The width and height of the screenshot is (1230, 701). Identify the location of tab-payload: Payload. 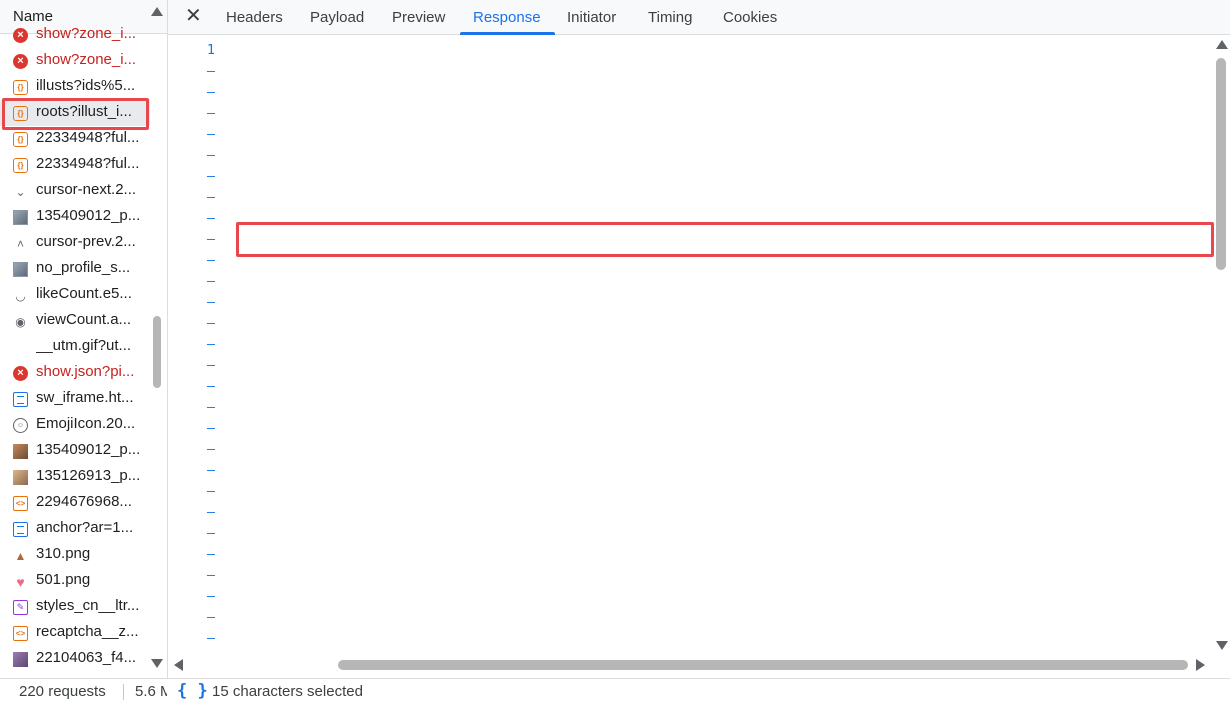
(337, 17).